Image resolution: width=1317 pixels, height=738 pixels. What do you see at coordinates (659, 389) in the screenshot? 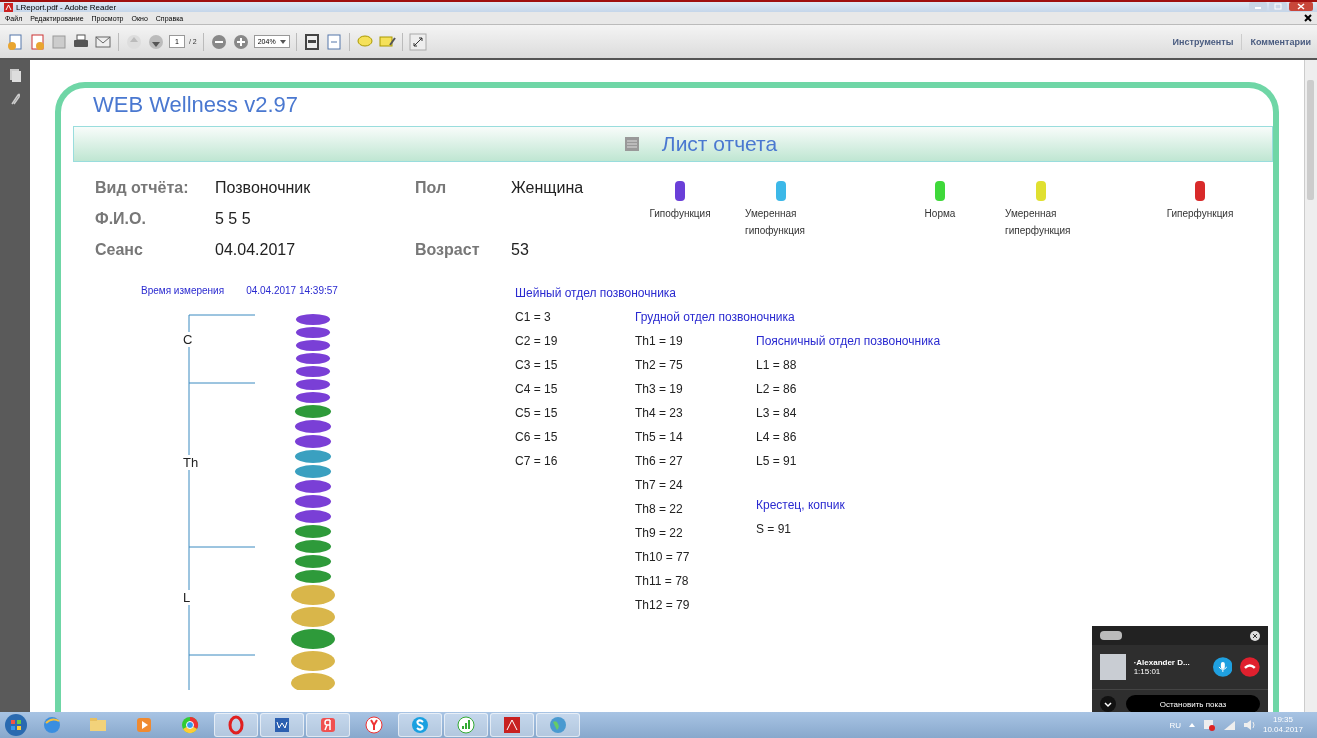
I see `measurement-value: Th3 = 19` at bounding box center [659, 389].